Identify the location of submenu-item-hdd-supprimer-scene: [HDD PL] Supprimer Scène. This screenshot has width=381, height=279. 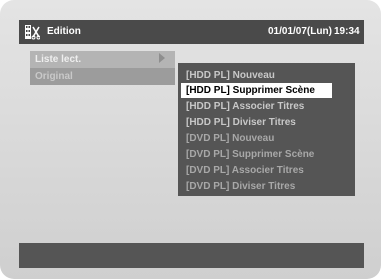
(256, 90).